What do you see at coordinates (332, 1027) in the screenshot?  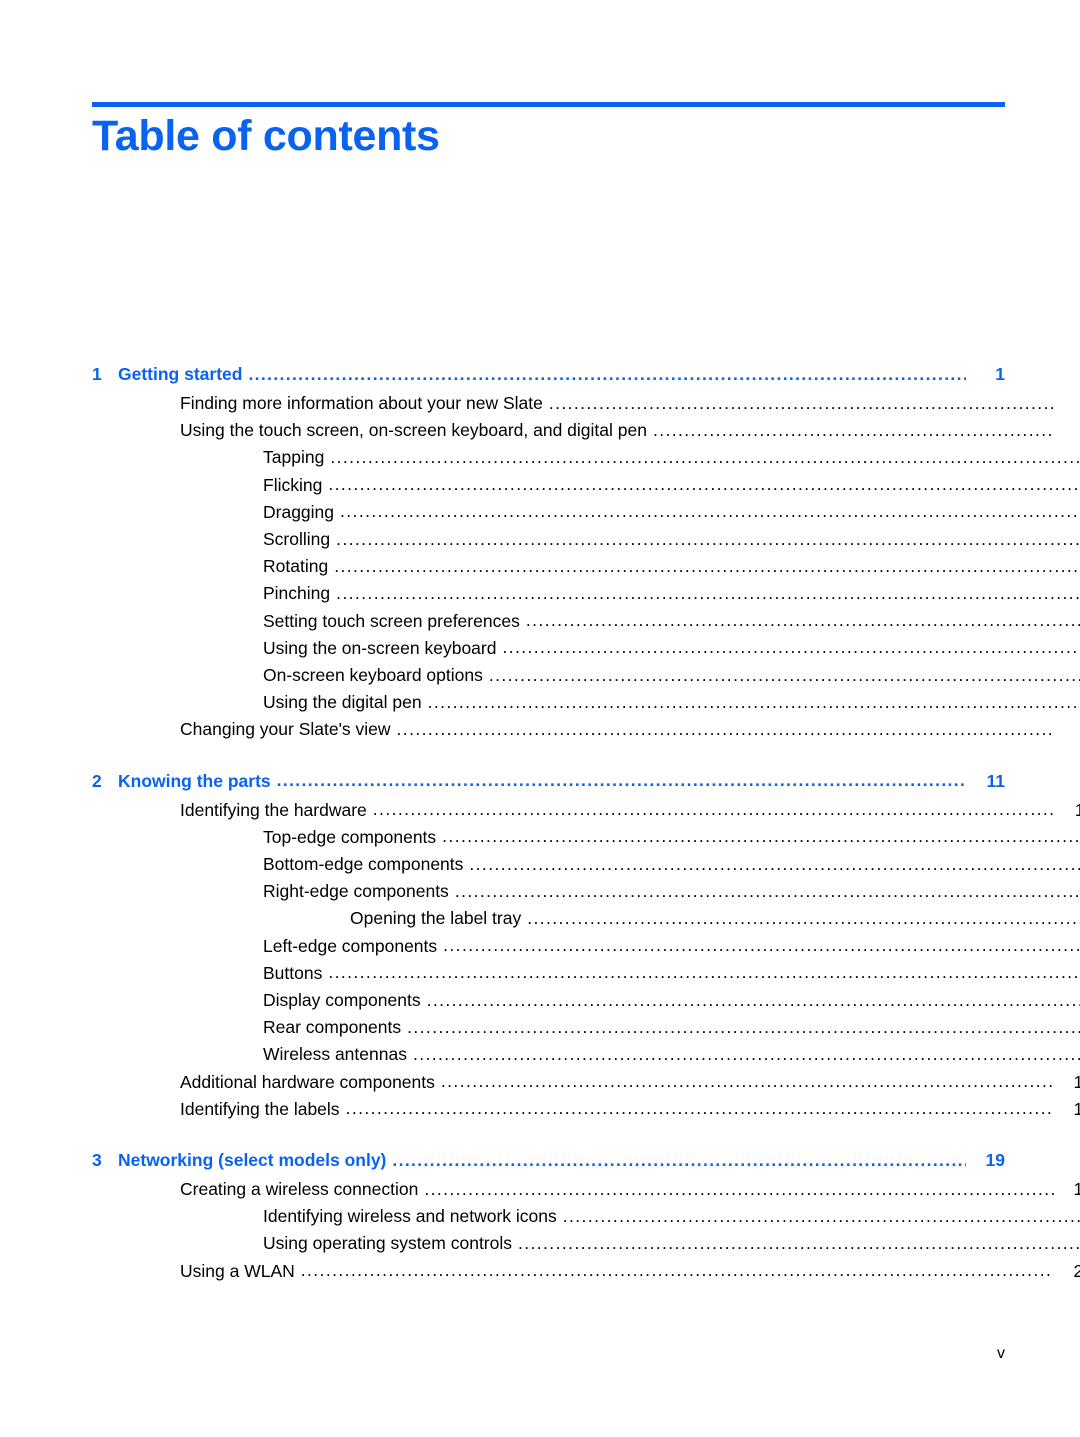 I see `toc-entry-label: Rear components` at bounding box center [332, 1027].